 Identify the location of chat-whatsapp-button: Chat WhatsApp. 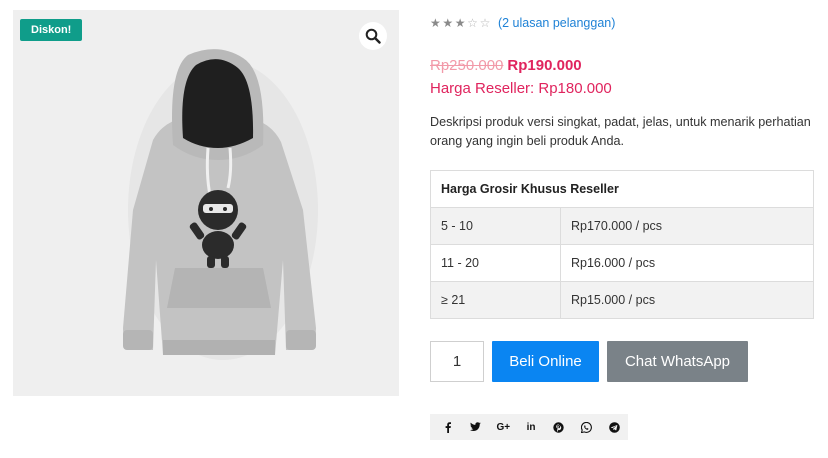
(677, 361).